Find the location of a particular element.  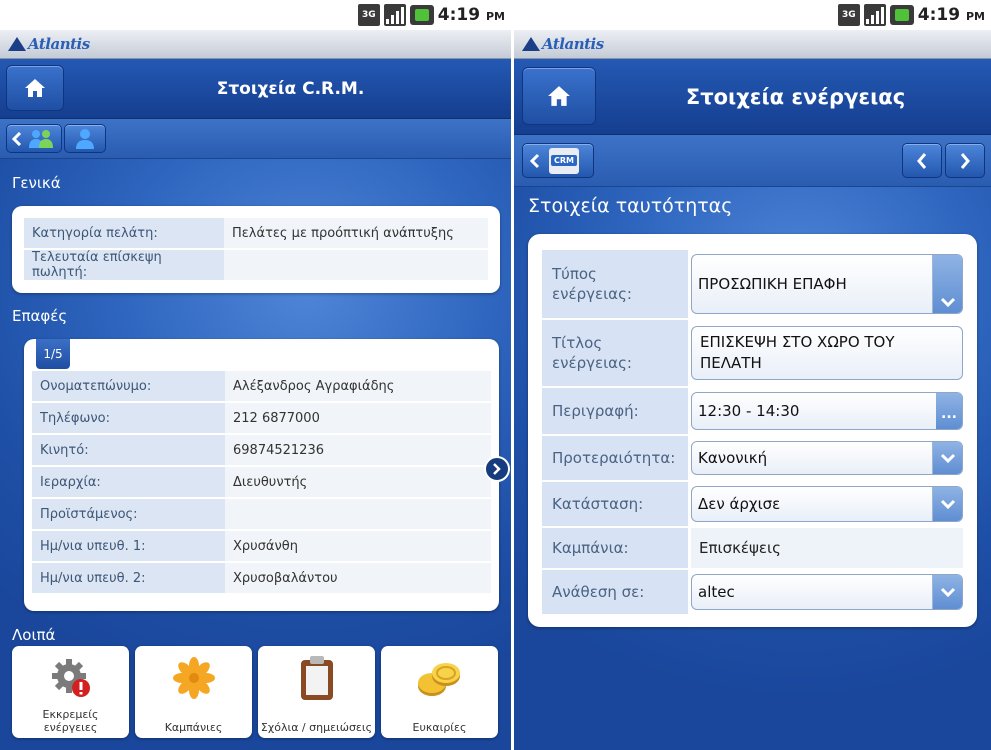

crm-badge: CRM is located at coordinates (564, 160).